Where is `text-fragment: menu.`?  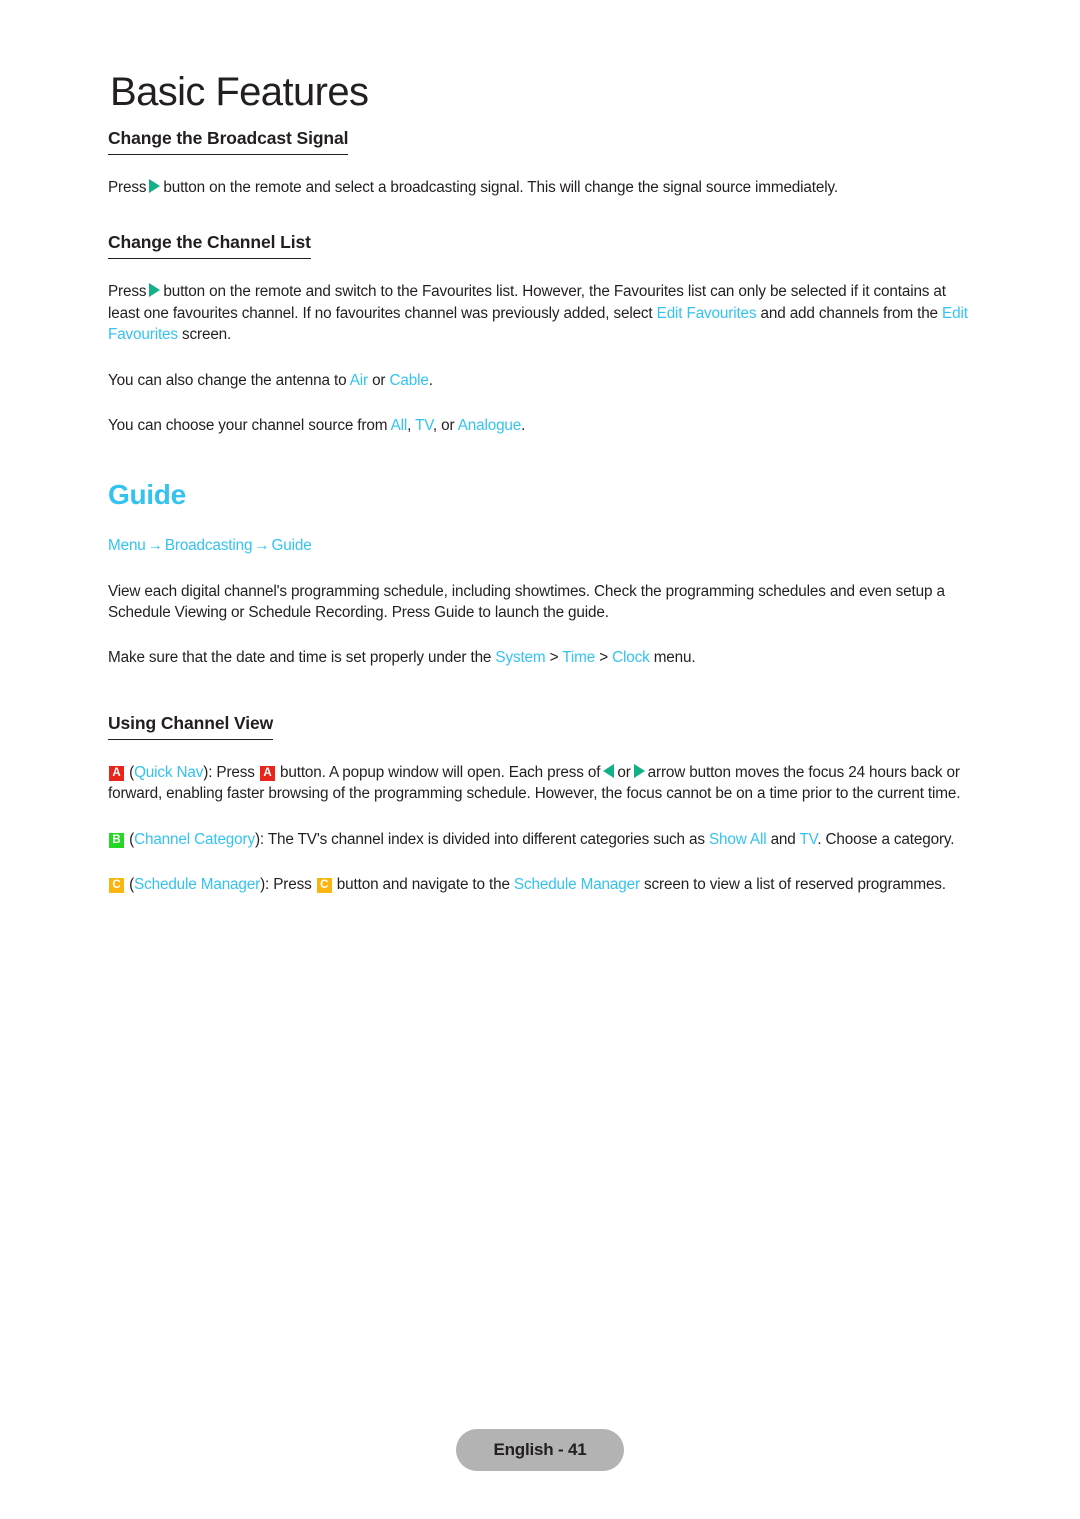
text-fragment: menu. is located at coordinates (674, 658).